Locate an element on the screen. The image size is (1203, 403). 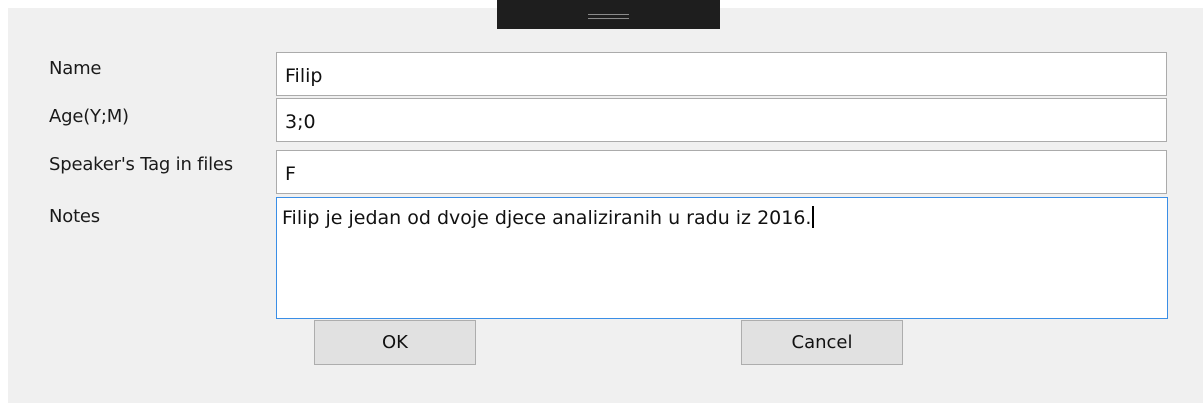
drag-handle is located at coordinates (608, 14).